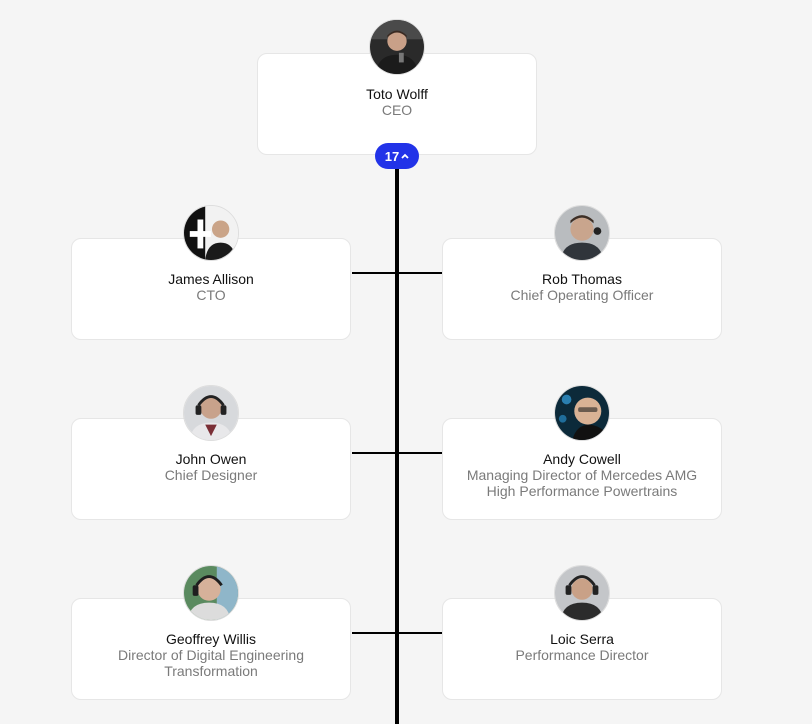  What do you see at coordinates (582, 459) in the screenshot?
I see `node-name: Andy Cowell` at bounding box center [582, 459].